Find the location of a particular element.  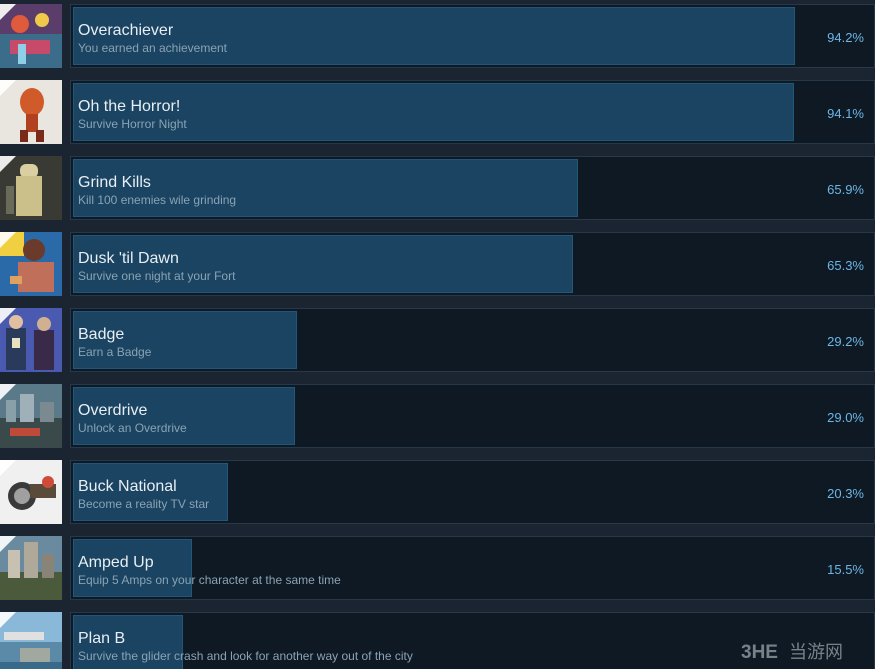

achievement-description: Survive Horror Night is located at coordinates (132, 124).